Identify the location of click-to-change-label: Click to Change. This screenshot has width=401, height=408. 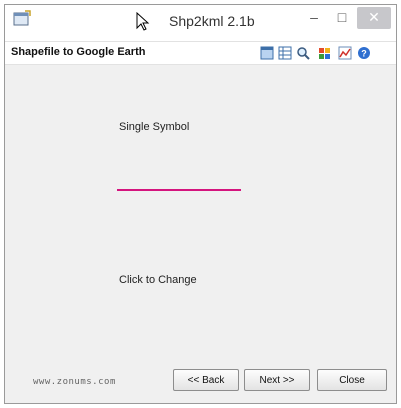
(158, 280).